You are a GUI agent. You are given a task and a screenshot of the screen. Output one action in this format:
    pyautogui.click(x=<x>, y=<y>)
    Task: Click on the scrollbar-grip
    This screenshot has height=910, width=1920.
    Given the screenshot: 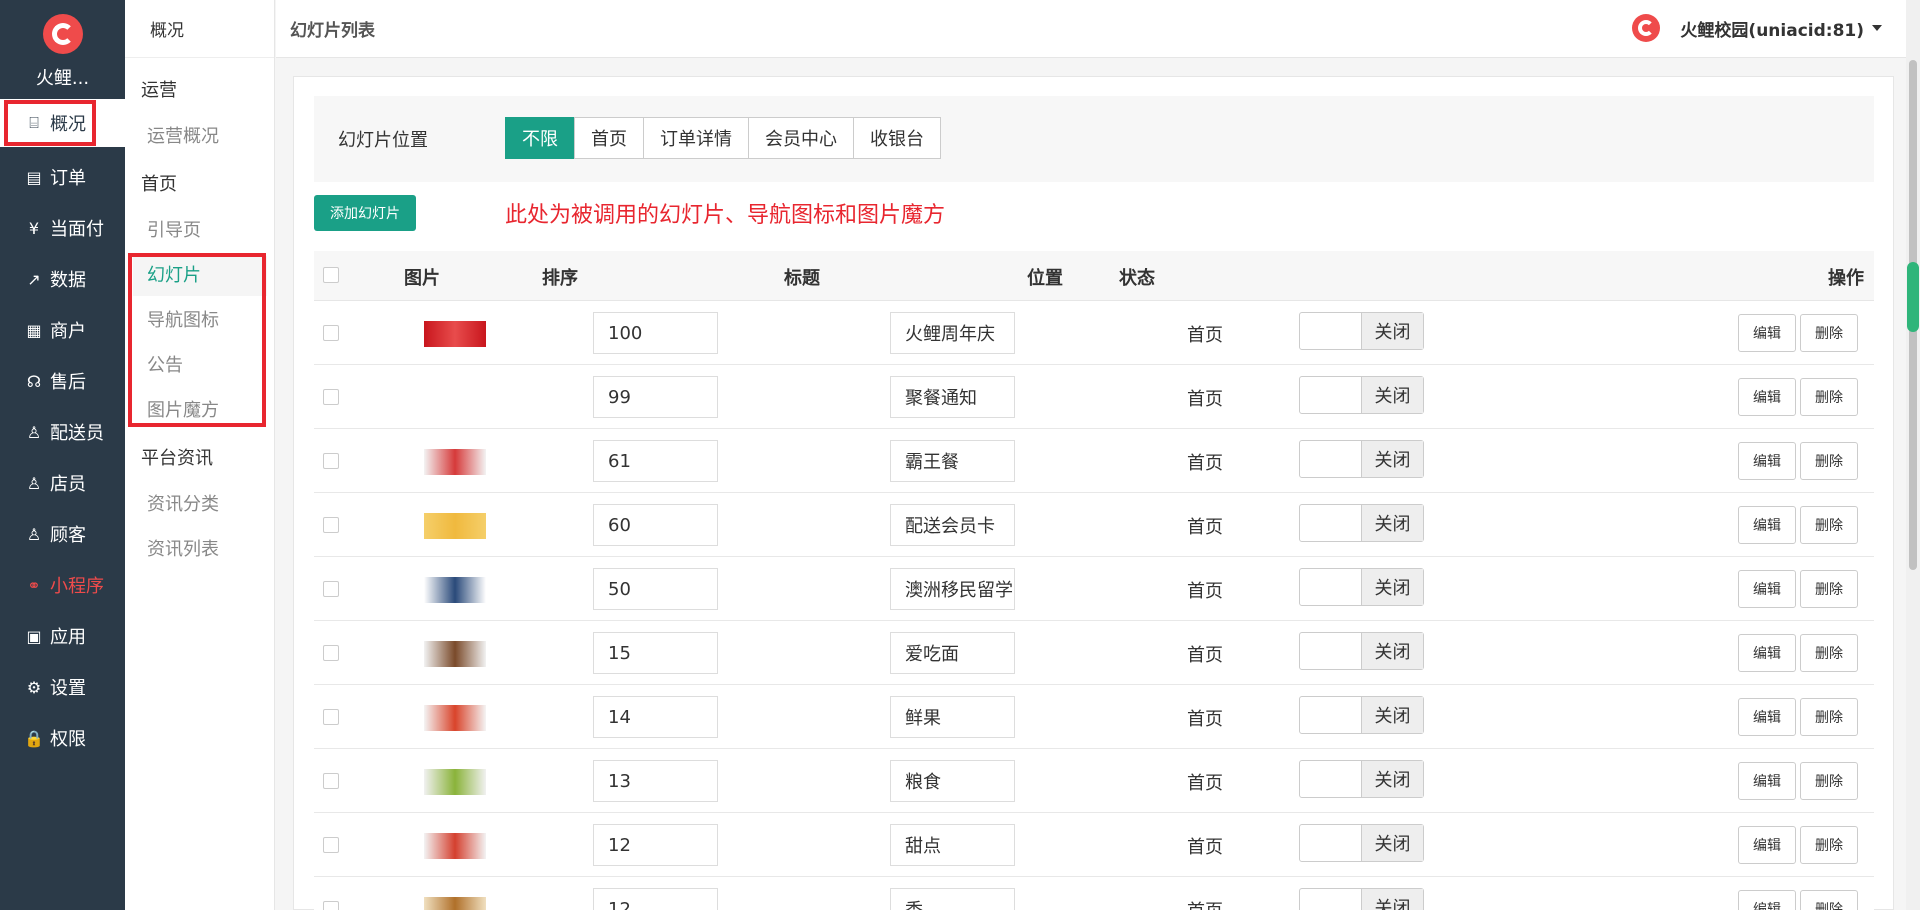 What is the action you would take?
    pyautogui.click(x=1913, y=297)
    